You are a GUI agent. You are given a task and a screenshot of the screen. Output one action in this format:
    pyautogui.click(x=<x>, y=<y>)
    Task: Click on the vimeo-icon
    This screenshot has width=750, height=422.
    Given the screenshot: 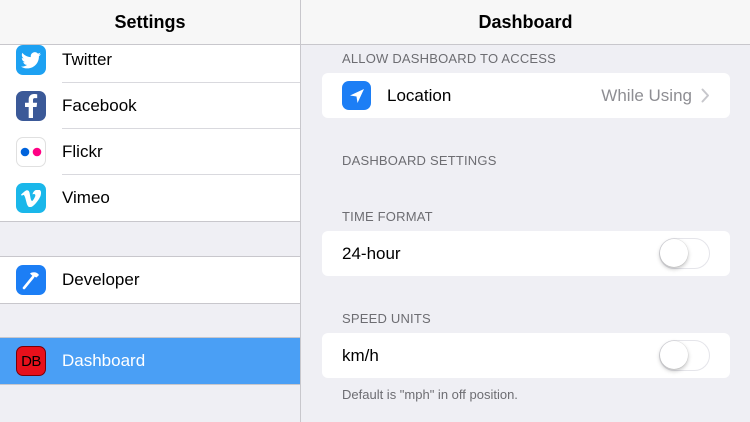 What is the action you would take?
    pyautogui.click(x=31, y=198)
    